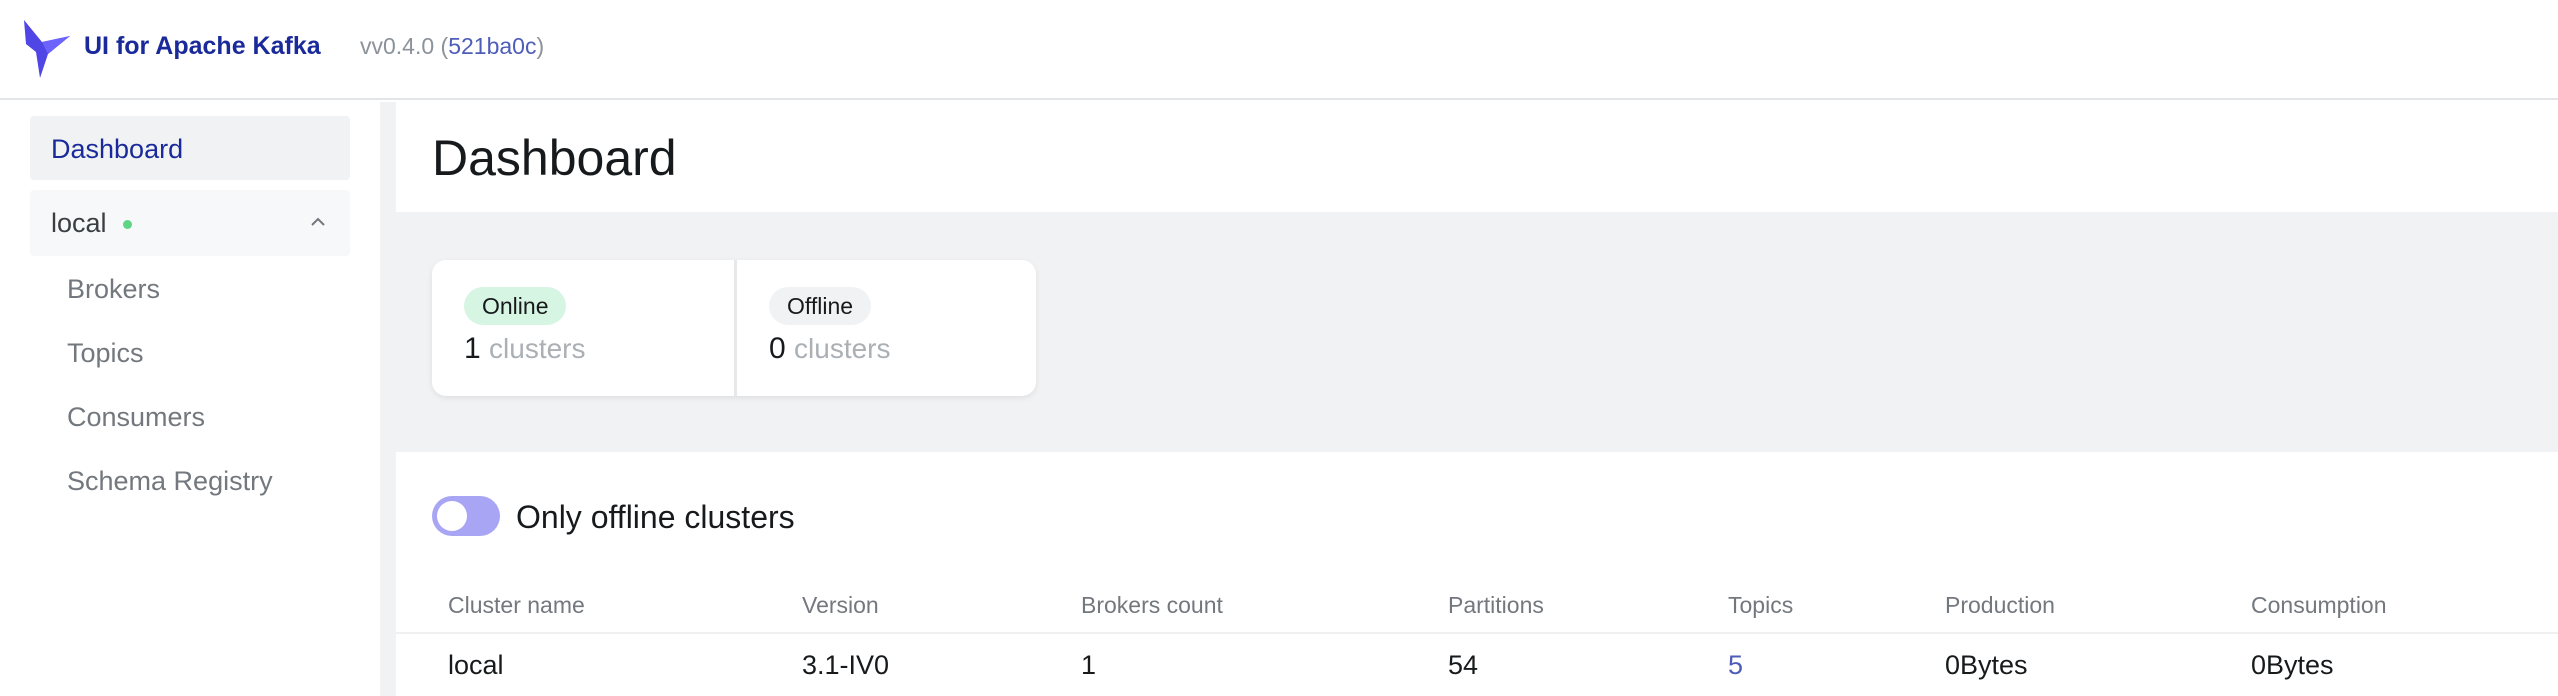 This screenshot has width=2558, height=696. I want to click on cell-version: 3.1-IV0, so click(846, 665).